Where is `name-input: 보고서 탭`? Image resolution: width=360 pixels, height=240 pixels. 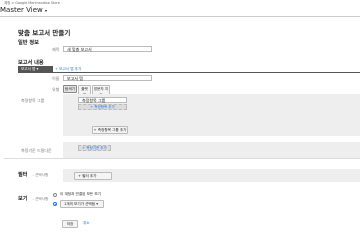 name-input: 보고서 탭 is located at coordinates (107, 78).